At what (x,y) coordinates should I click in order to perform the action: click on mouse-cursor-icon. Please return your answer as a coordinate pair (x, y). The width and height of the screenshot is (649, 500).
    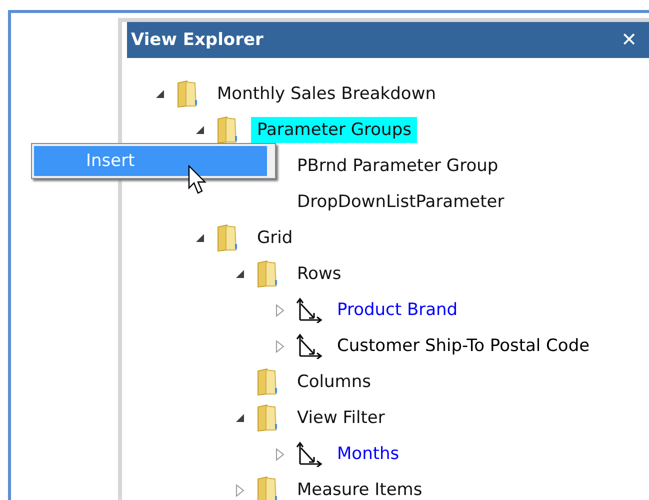
    Looking at the image, I should click on (198, 180).